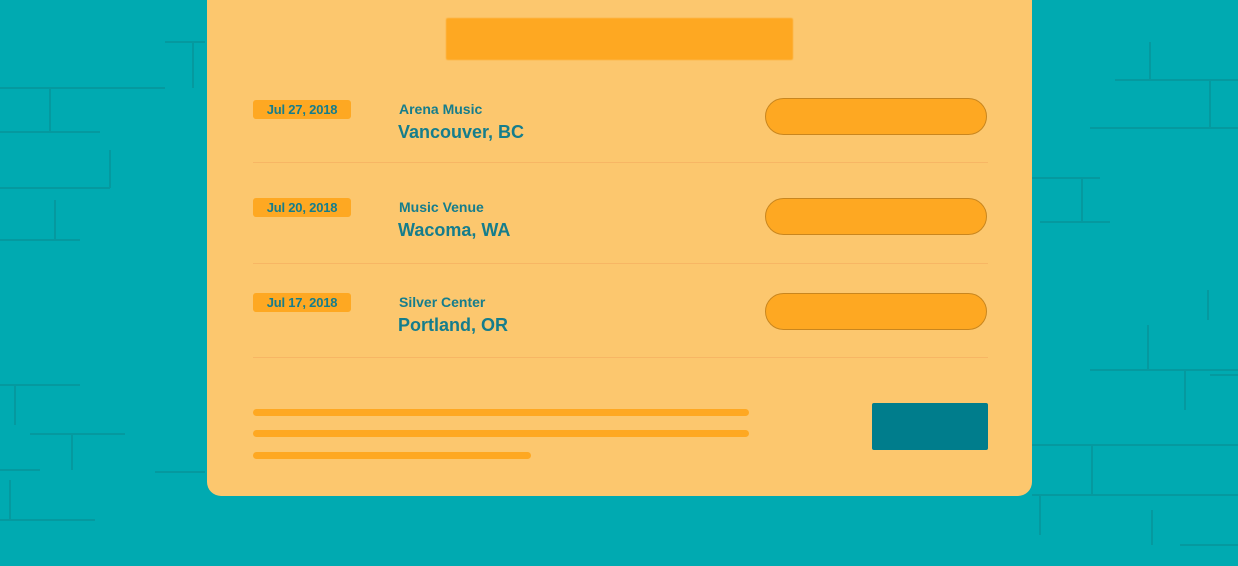 The image size is (1238, 566). What do you see at coordinates (930, 426) in the screenshot?
I see `submit-button` at bounding box center [930, 426].